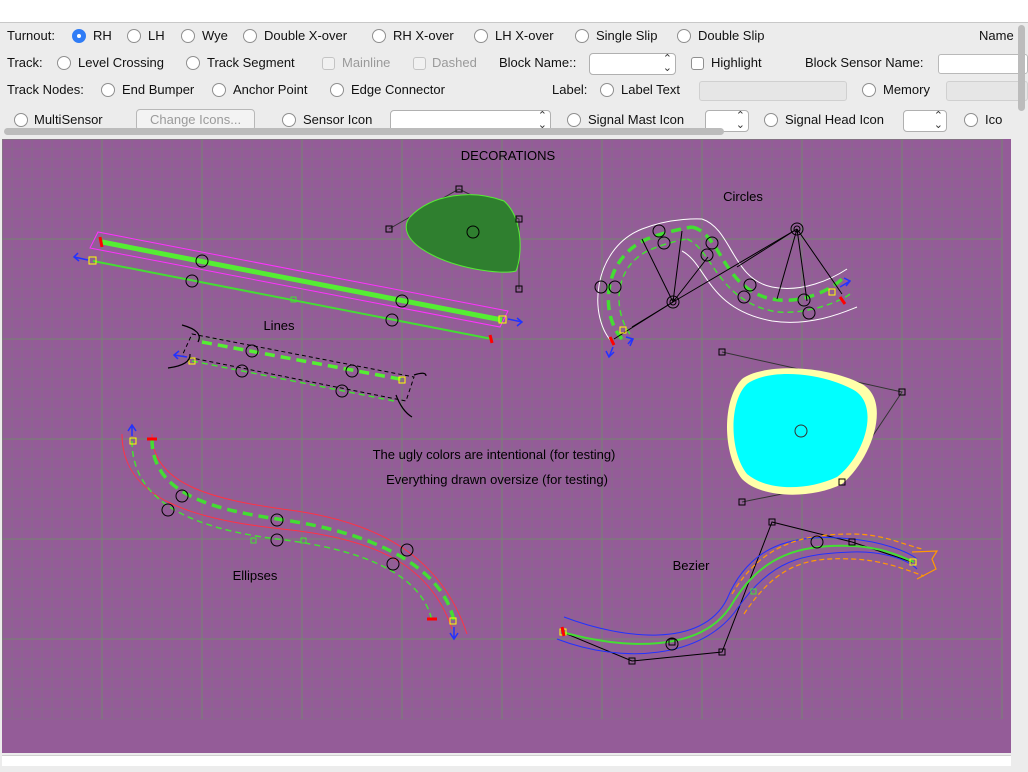 Image resolution: width=1028 pixels, height=772 pixels. What do you see at coordinates (508, 155) in the screenshot?
I see `decorations-title: DECORATIONS` at bounding box center [508, 155].